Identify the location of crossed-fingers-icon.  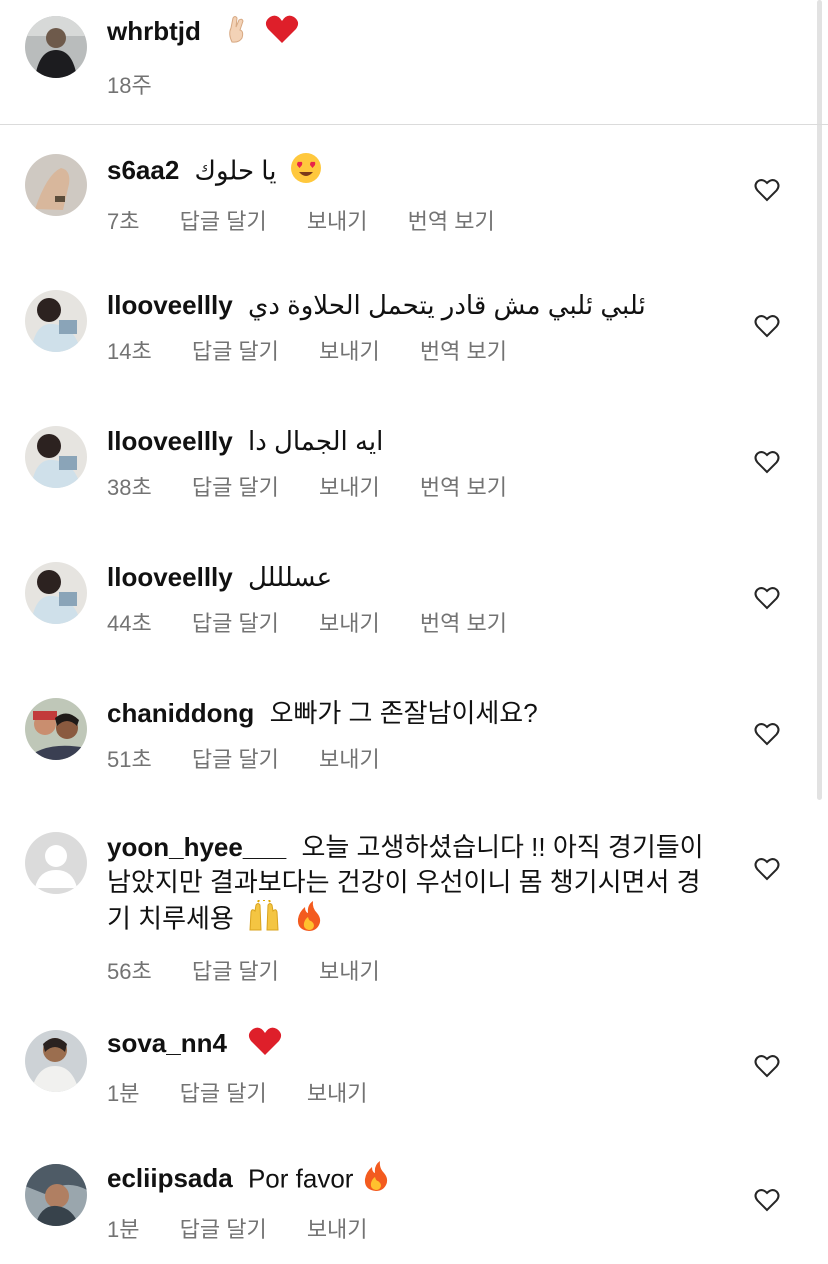
(237, 33).